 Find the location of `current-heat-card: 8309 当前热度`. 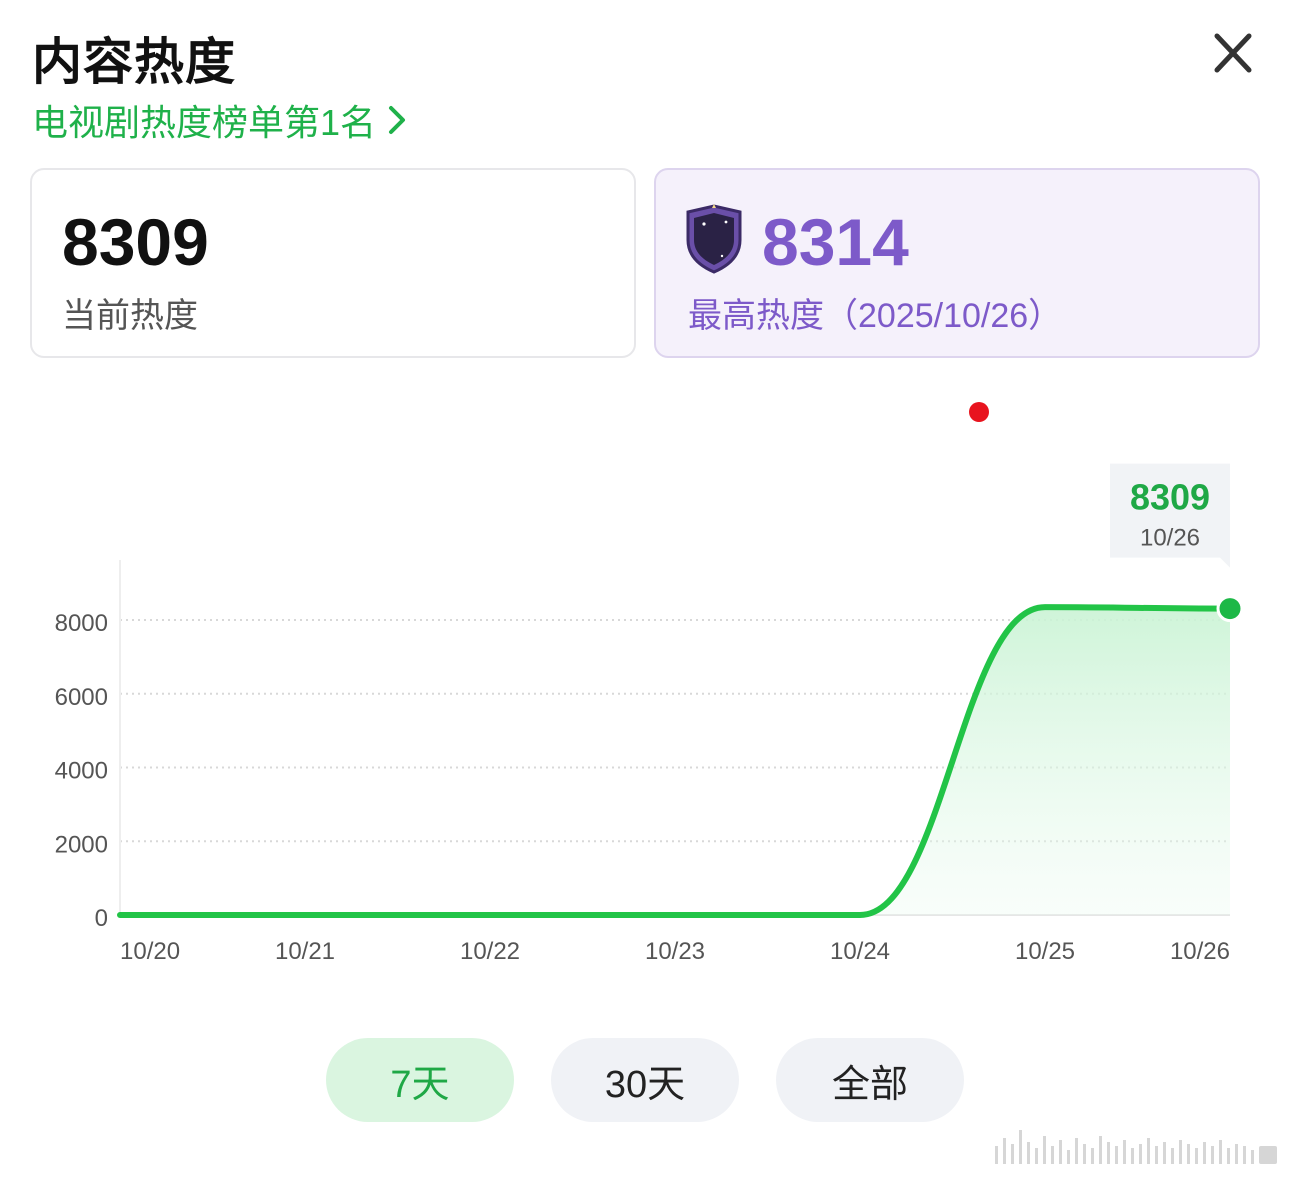

current-heat-card: 8309 当前热度 is located at coordinates (333, 263).